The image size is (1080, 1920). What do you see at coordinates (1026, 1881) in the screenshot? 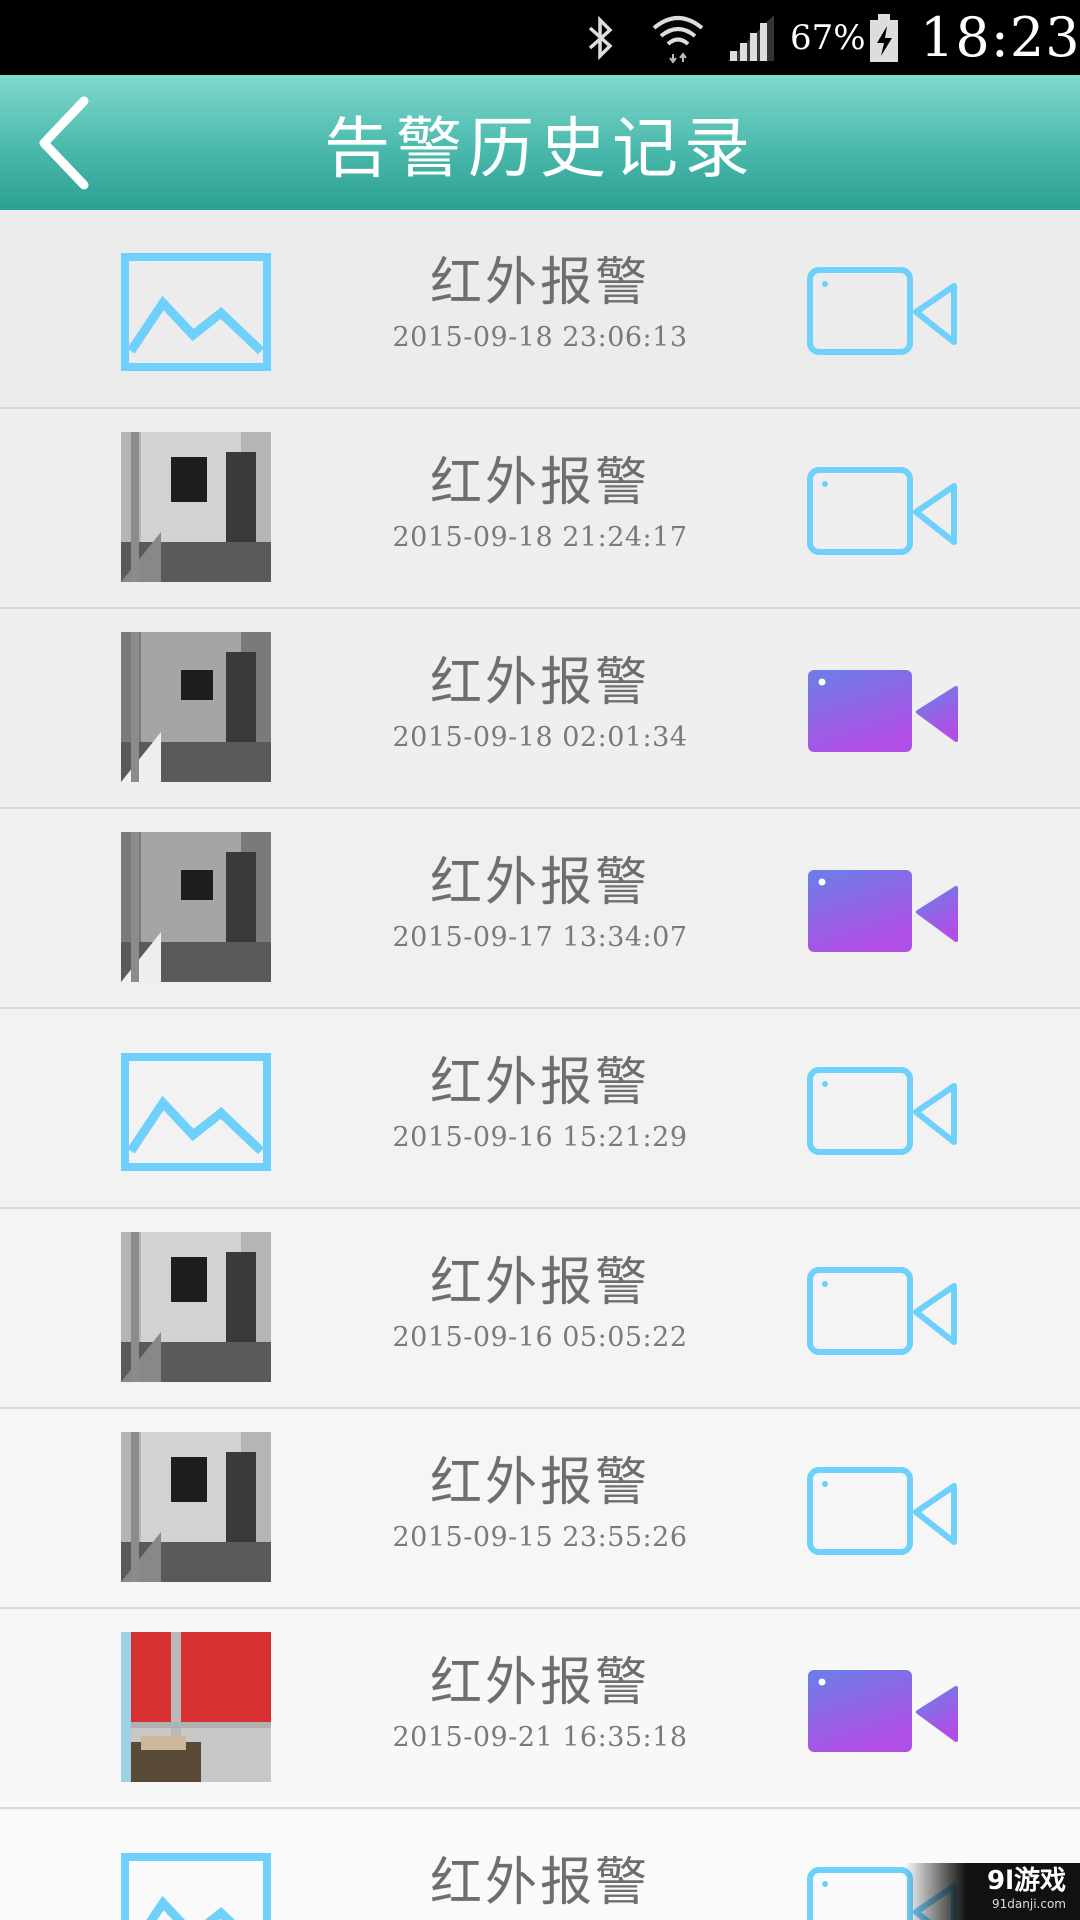
I see `watermark-main: 9l游戏` at bounding box center [1026, 1881].